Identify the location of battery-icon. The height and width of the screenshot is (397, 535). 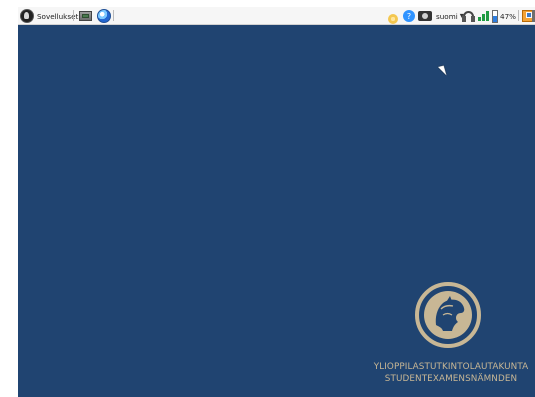
(495, 16).